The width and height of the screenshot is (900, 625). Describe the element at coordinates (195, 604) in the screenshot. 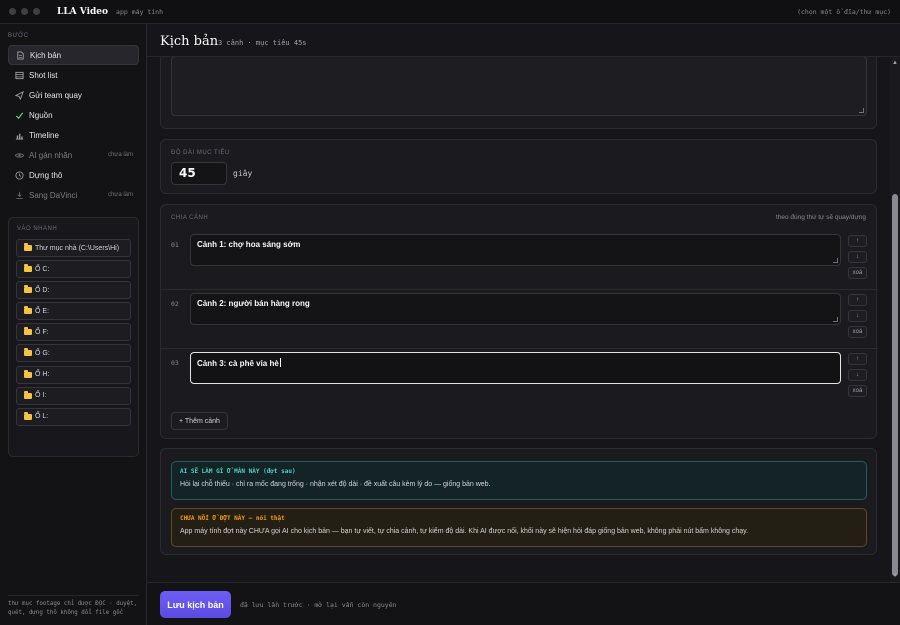

I see `save-script-button: Lưu kịch bản` at that location.